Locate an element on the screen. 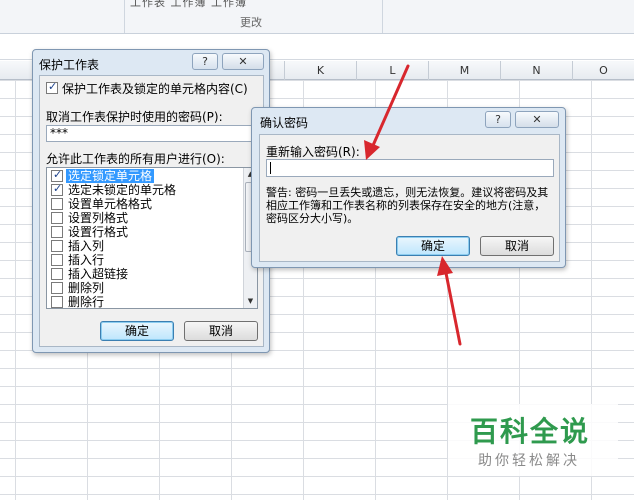 This screenshot has height=500, width=634. permission-label: 插入行 is located at coordinates (86, 260).